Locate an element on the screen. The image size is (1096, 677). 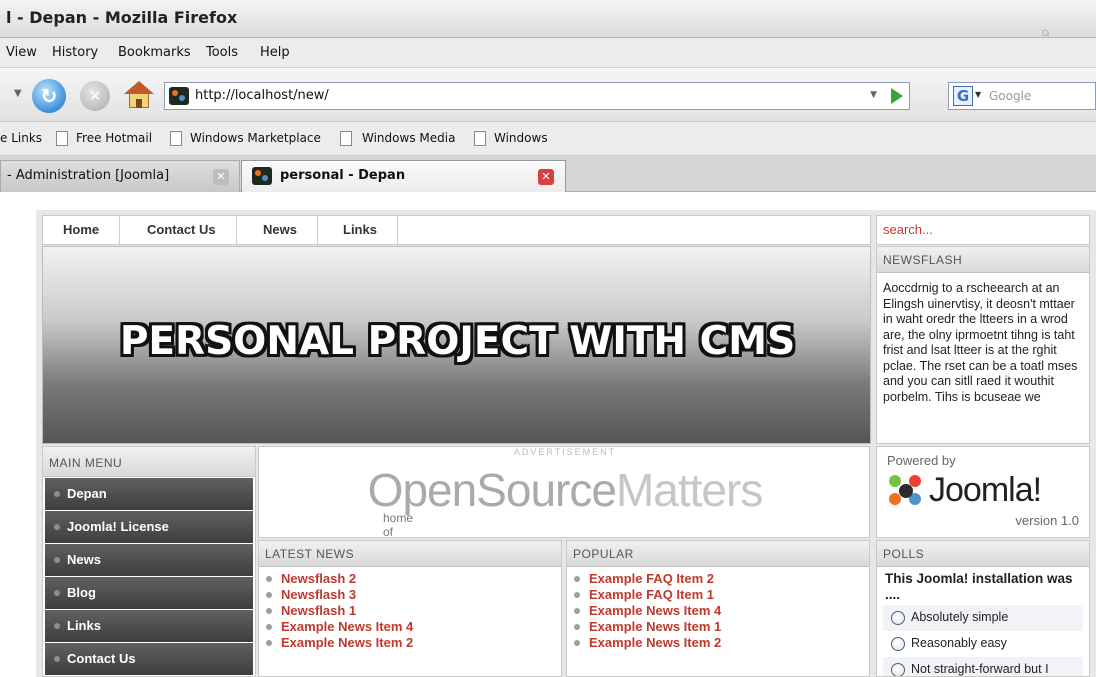
latest-news-item: Newsflash 2 is located at coordinates (413, 579).